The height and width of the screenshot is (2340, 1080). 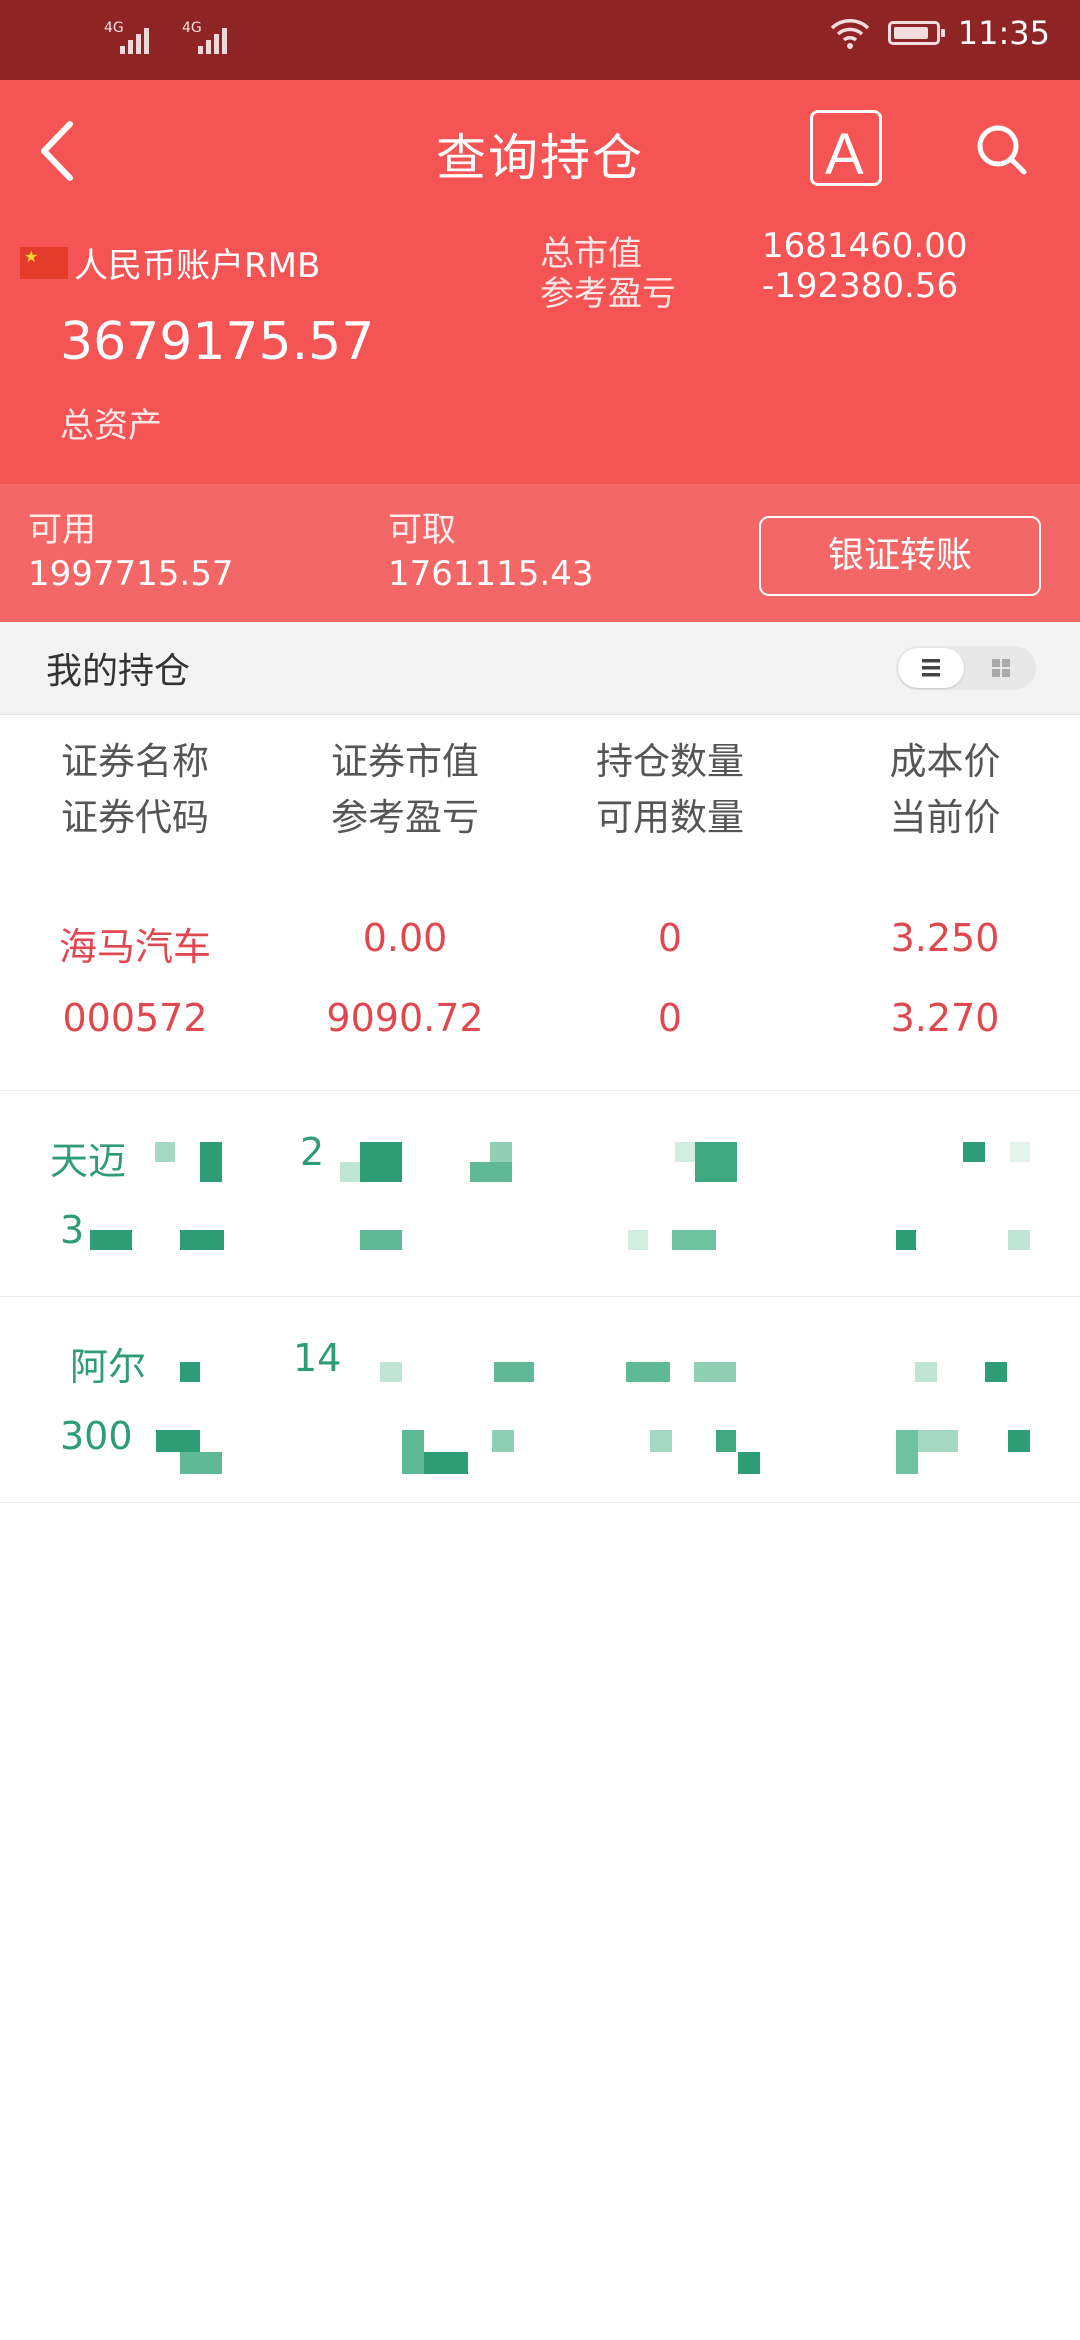 I want to click on stock-name: 海马汽车, so click(x=134, y=947).